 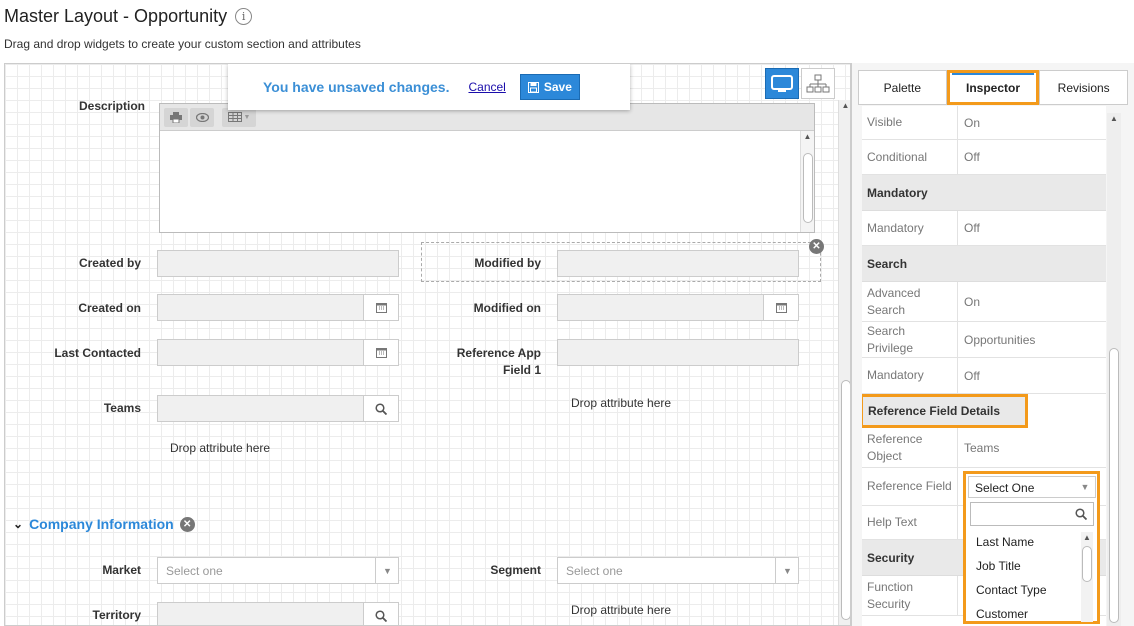 What do you see at coordinates (278, 307) in the screenshot?
I see `created-on-field` at bounding box center [278, 307].